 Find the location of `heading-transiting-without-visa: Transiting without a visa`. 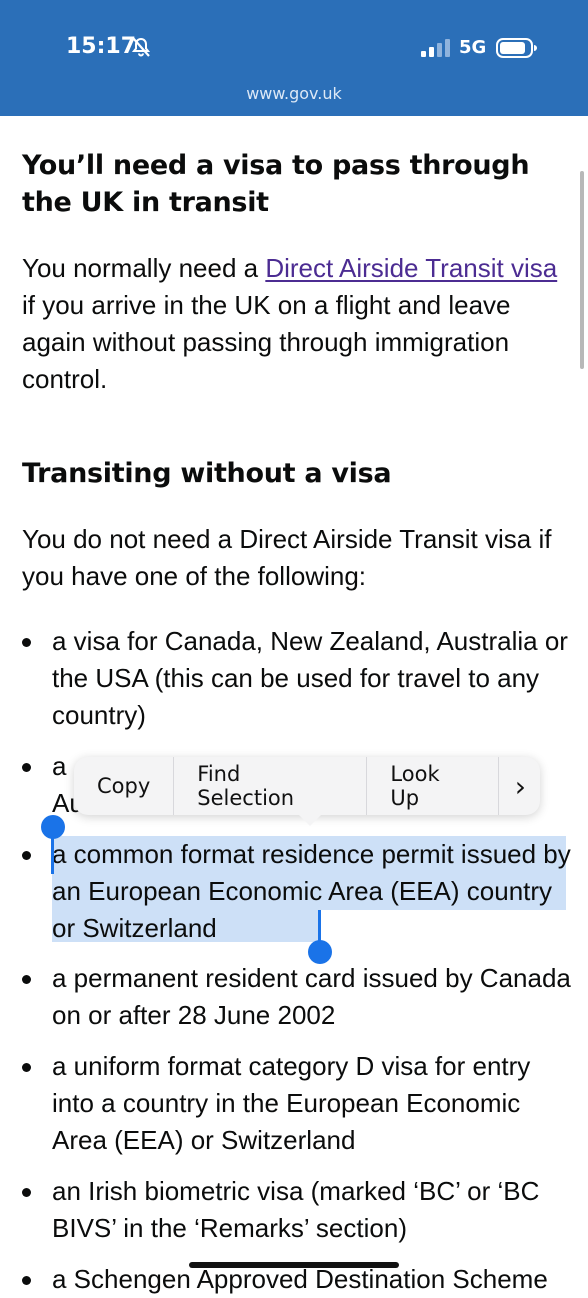

heading-transiting-without-visa: Transiting without a visa is located at coordinates (207, 473).